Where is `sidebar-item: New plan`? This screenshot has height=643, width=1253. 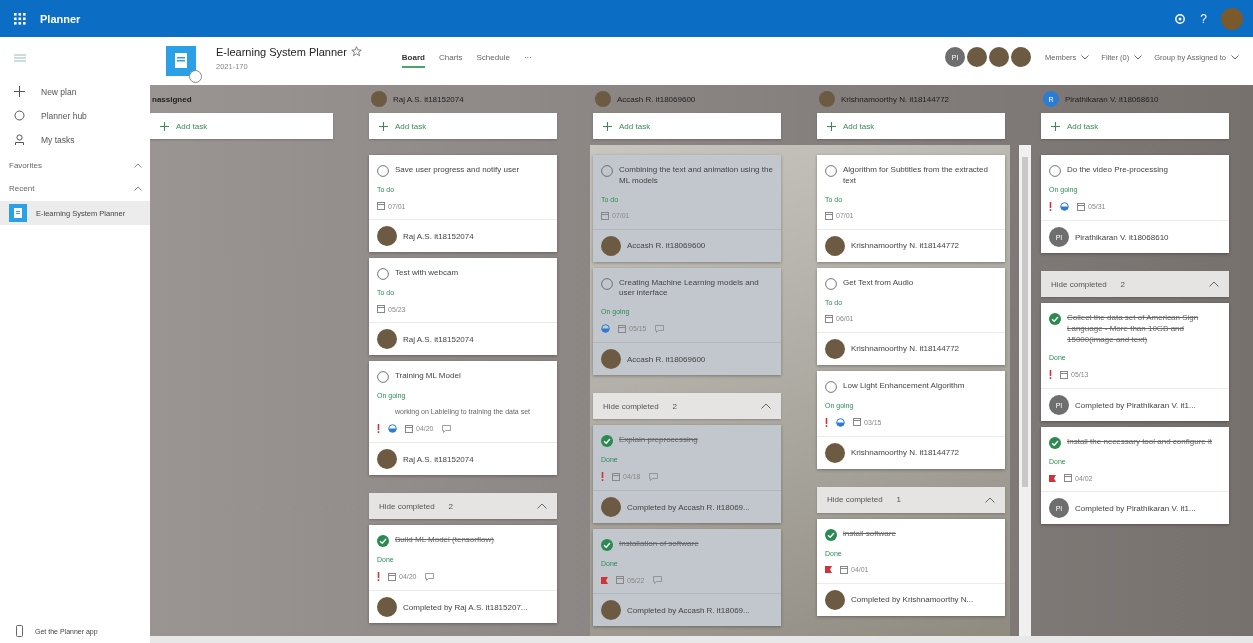
sidebar-item: New plan is located at coordinates (75, 91).